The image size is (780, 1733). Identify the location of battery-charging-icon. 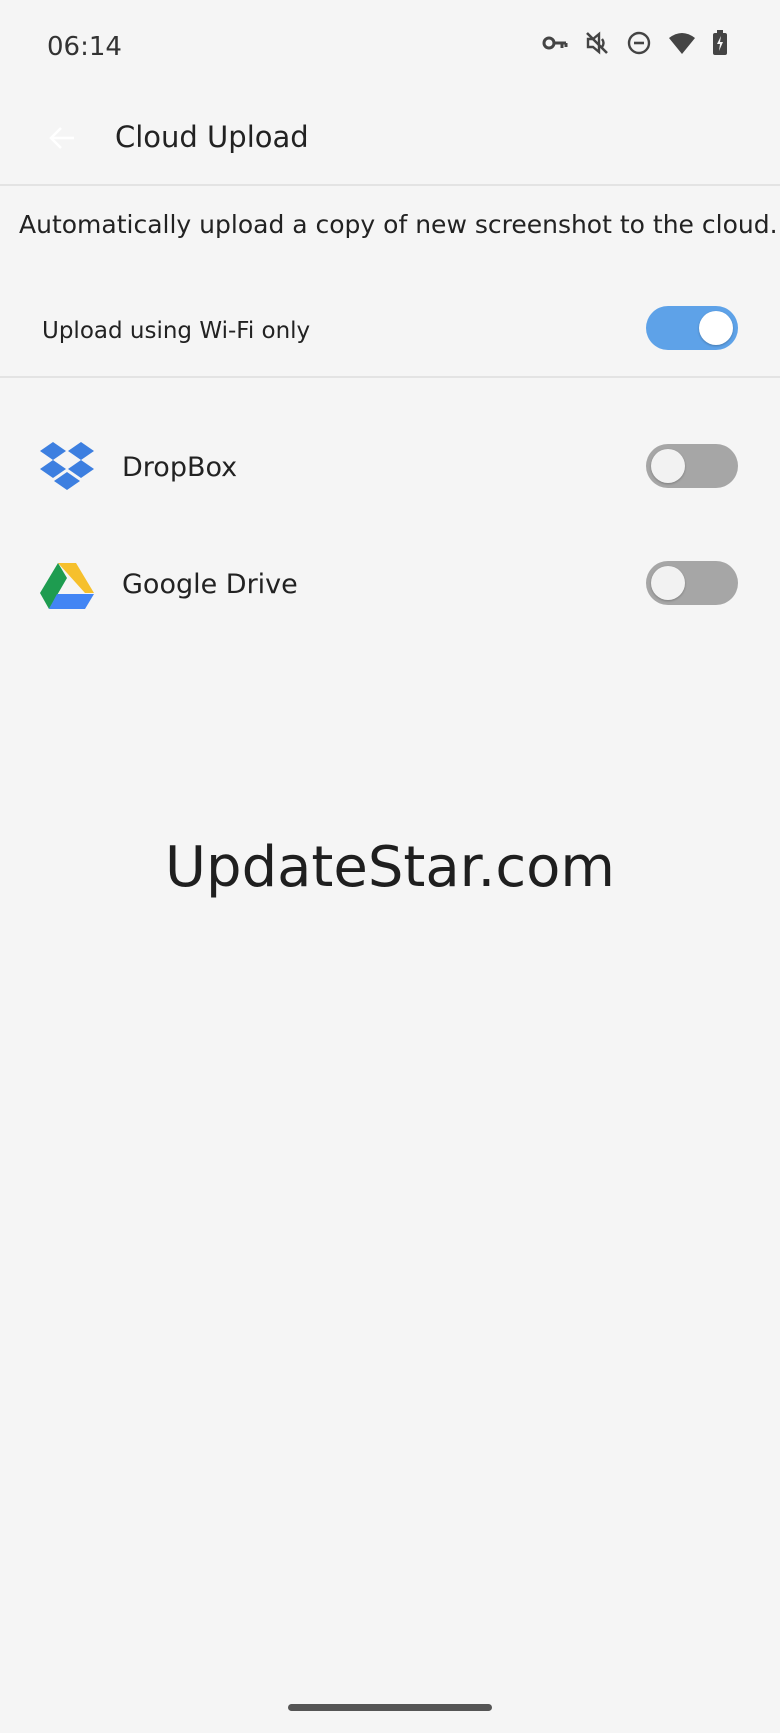
(720, 43).